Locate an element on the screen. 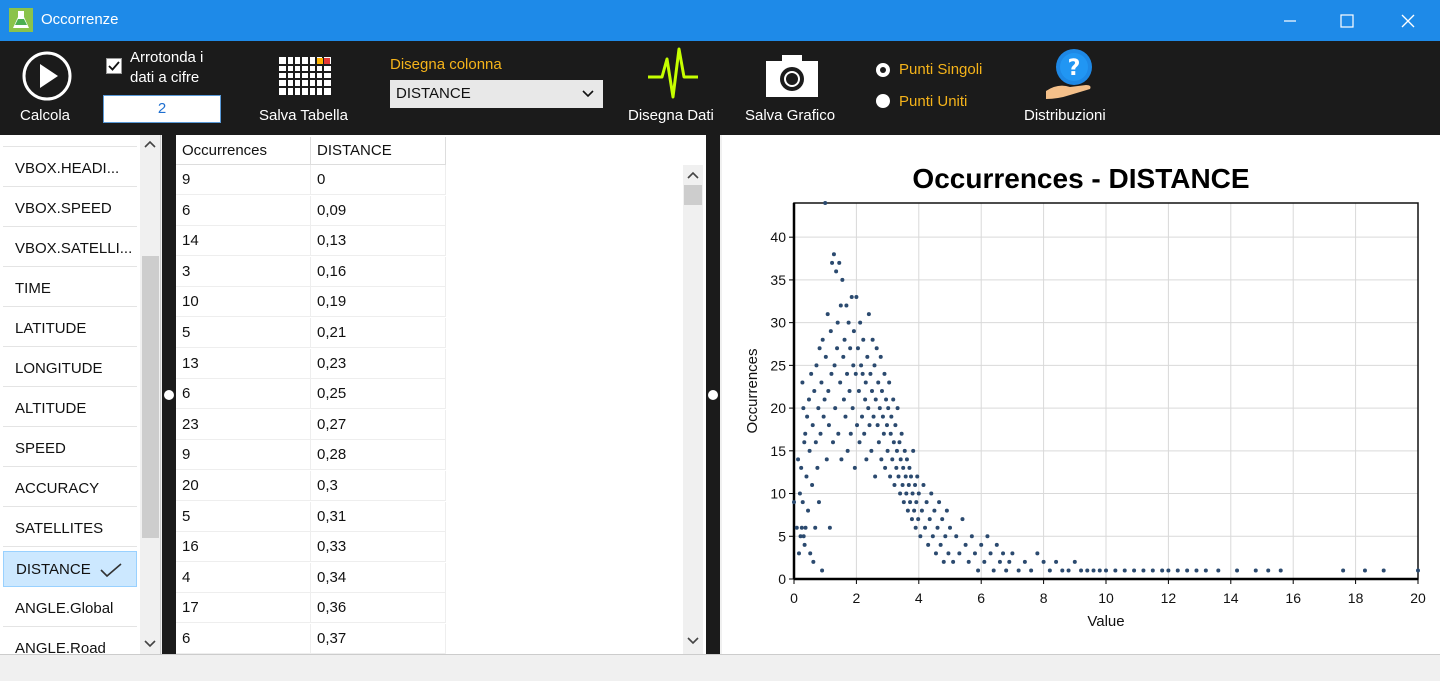 The height and width of the screenshot is (681, 1440). list-item: ALTITUDE is located at coordinates (70, 409).